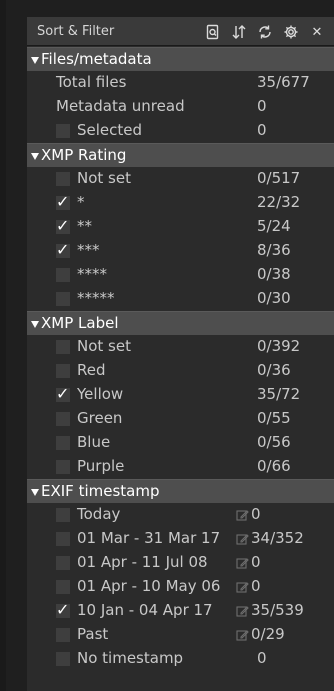 The image size is (334, 691). Describe the element at coordinates (180, 323) in the screenshot. I see `section-header-xmp-label: XMP Label` at that location.